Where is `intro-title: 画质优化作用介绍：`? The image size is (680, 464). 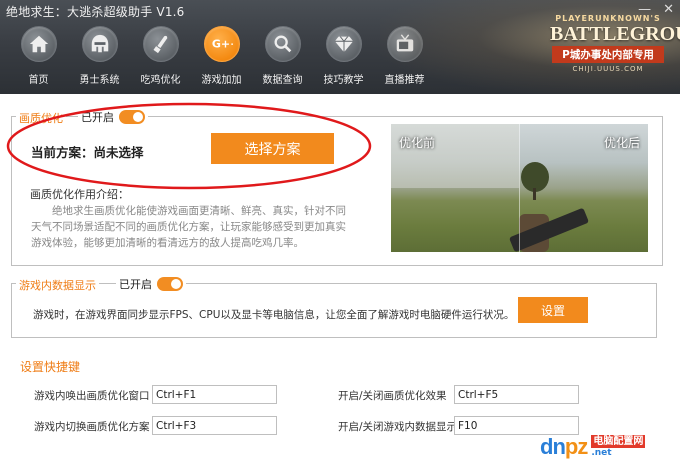
intro-title: 画质优化作用介绍： is located at coordinates (79, 194).